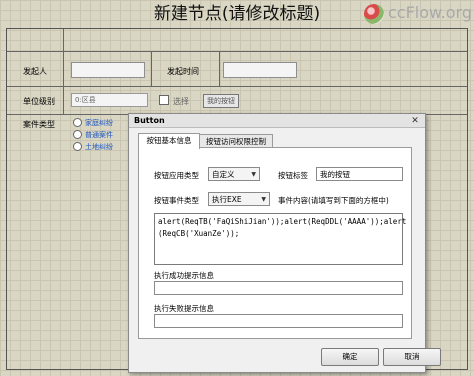 This screenshot has height=376, width=474. What do you see at coordinates (223, 174) in the screenshot?
I see `app-type-value: 自定义` at bounding box center [223, 174].